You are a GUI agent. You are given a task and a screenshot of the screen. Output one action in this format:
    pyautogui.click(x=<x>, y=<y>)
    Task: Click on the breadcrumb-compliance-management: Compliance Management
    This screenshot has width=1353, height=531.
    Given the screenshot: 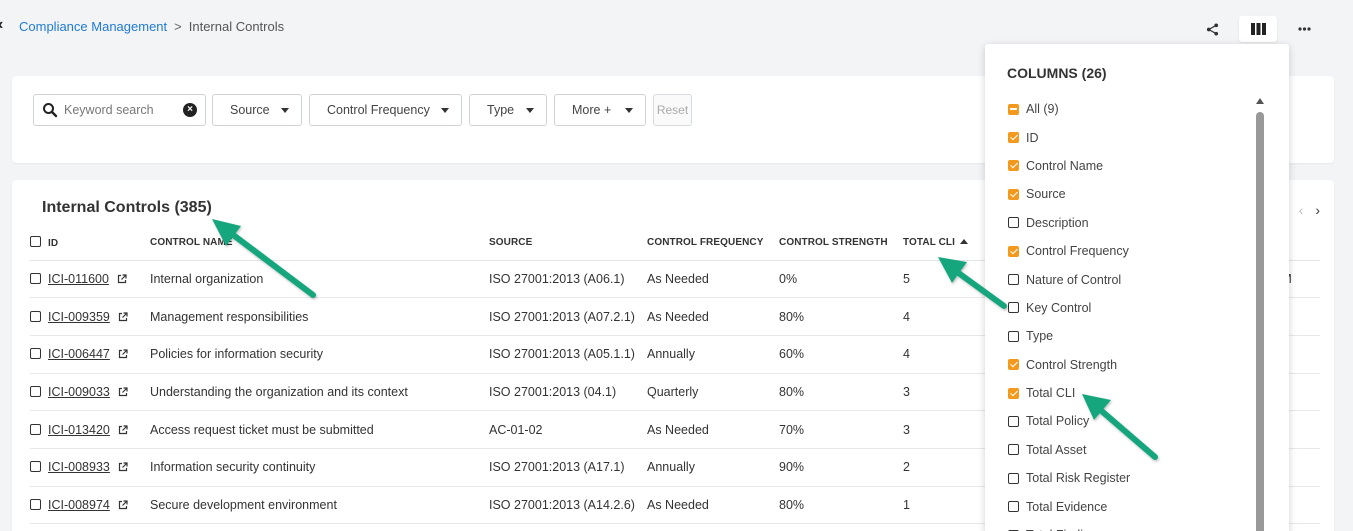 What is the action you would take?
    pyautogui.click(x=93, y=26)
    